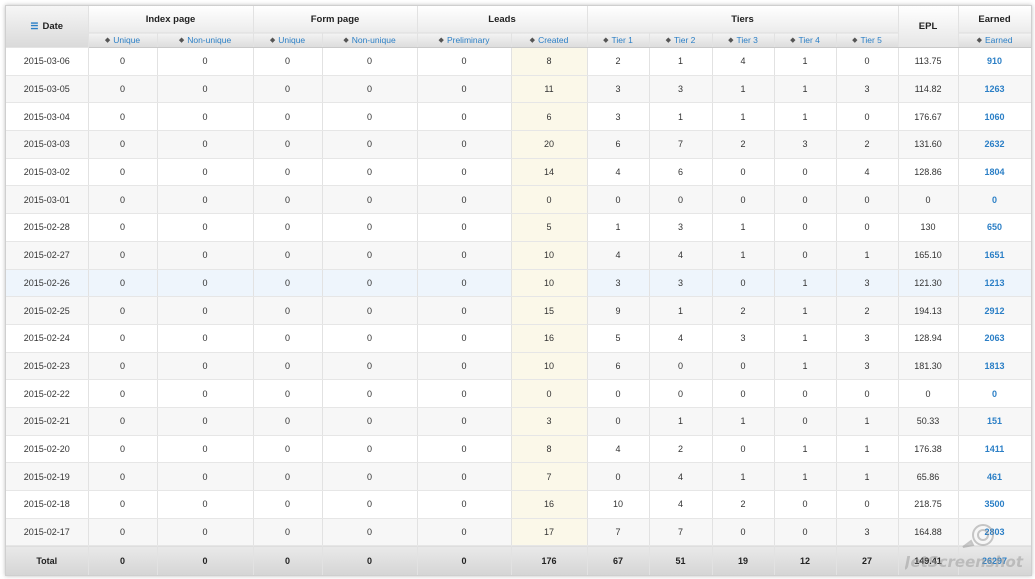  What do you see at coordinates (518, 144) in the screenshot?
I see `table-row: 2015-03-03 0 0 0 0 0 20 6 7 2 3 2 131.60 2632` at bounding box center [518, 144].